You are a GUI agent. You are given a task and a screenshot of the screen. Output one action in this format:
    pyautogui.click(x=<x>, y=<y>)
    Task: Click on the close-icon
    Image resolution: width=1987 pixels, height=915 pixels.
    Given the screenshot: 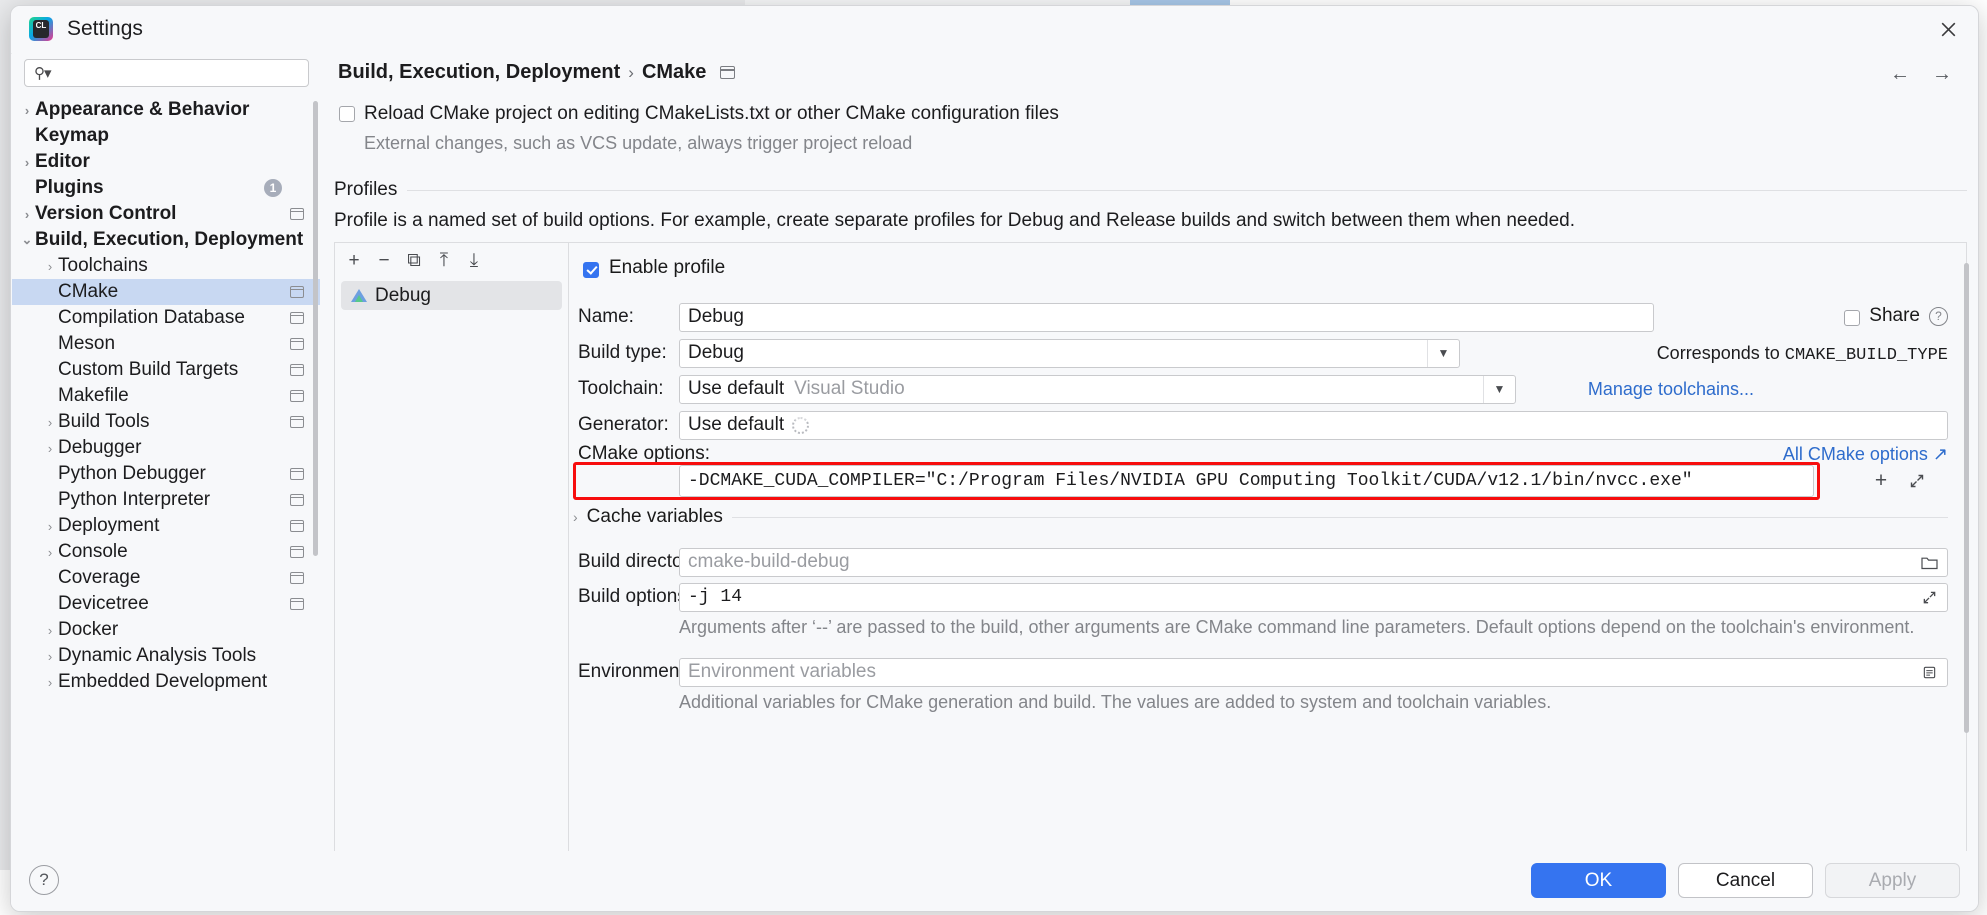 What is the action you would take?
    pyautogui.click(x=1948, y=29)
    